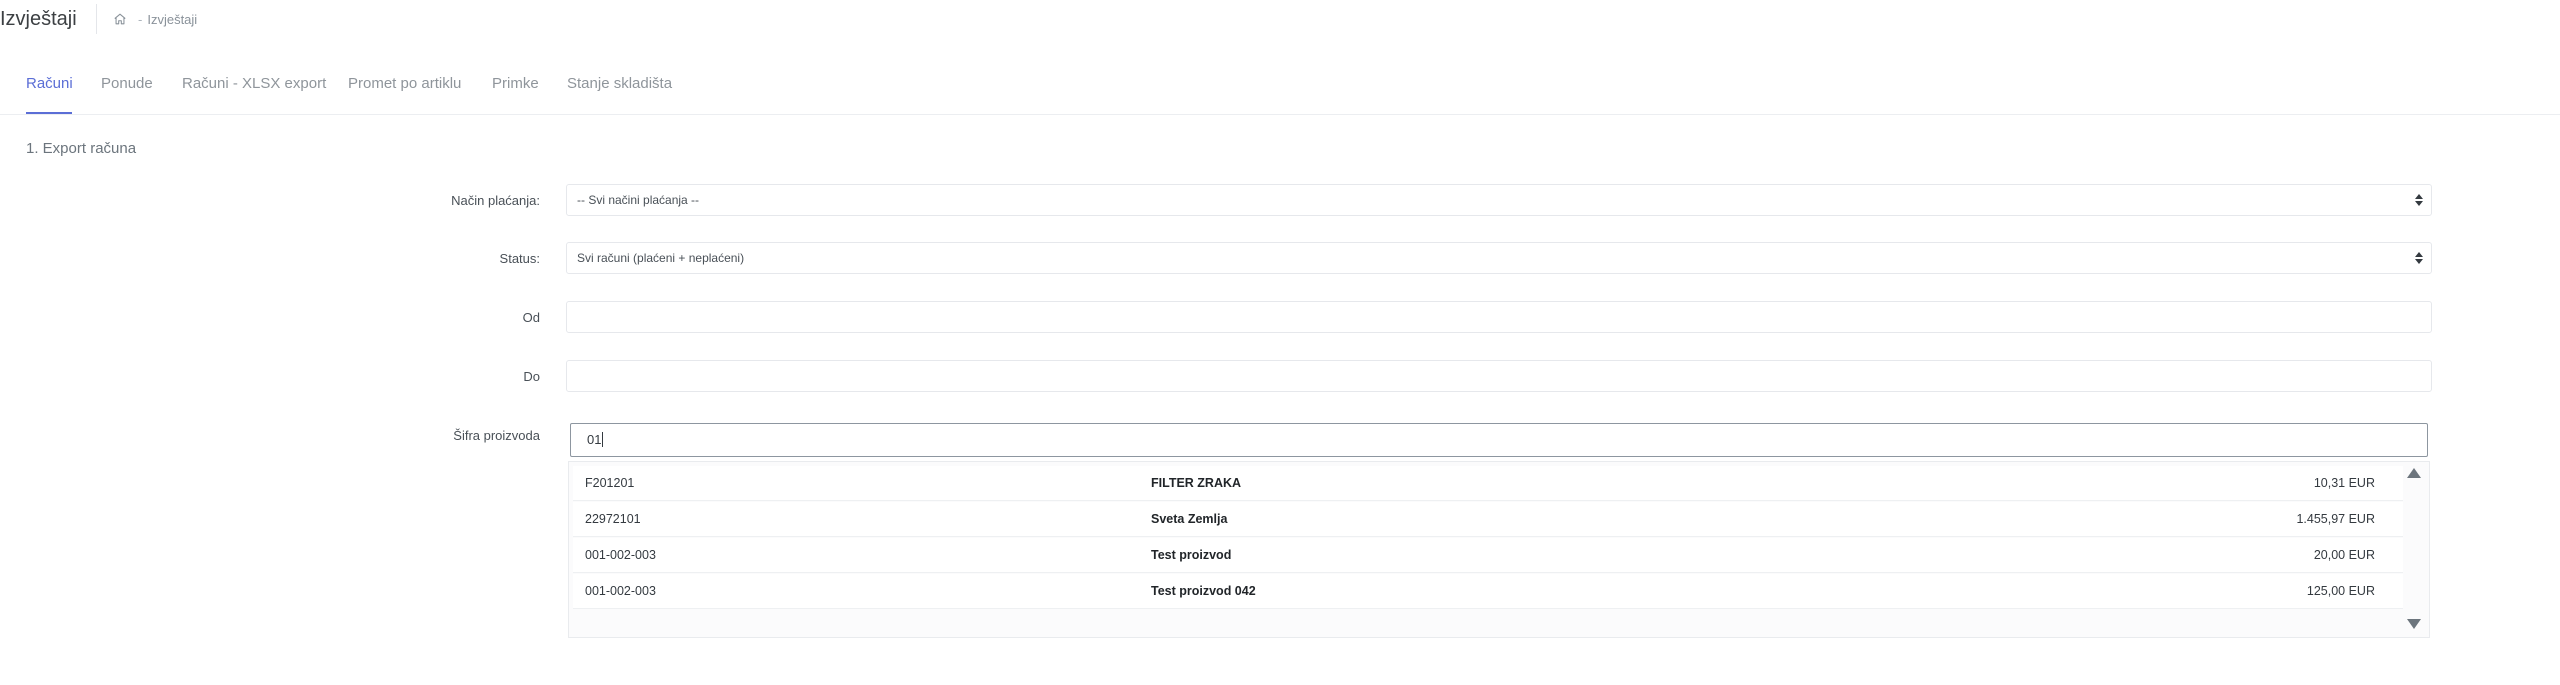  I want to click on top-bar: Izvještaji - Izvještaji, so click(1280, 24).